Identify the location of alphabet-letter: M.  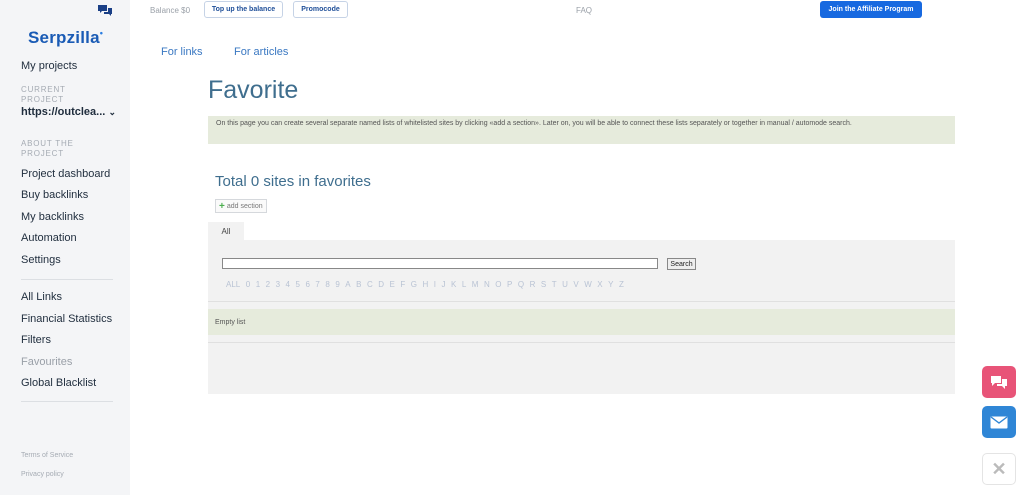
(475, 284).